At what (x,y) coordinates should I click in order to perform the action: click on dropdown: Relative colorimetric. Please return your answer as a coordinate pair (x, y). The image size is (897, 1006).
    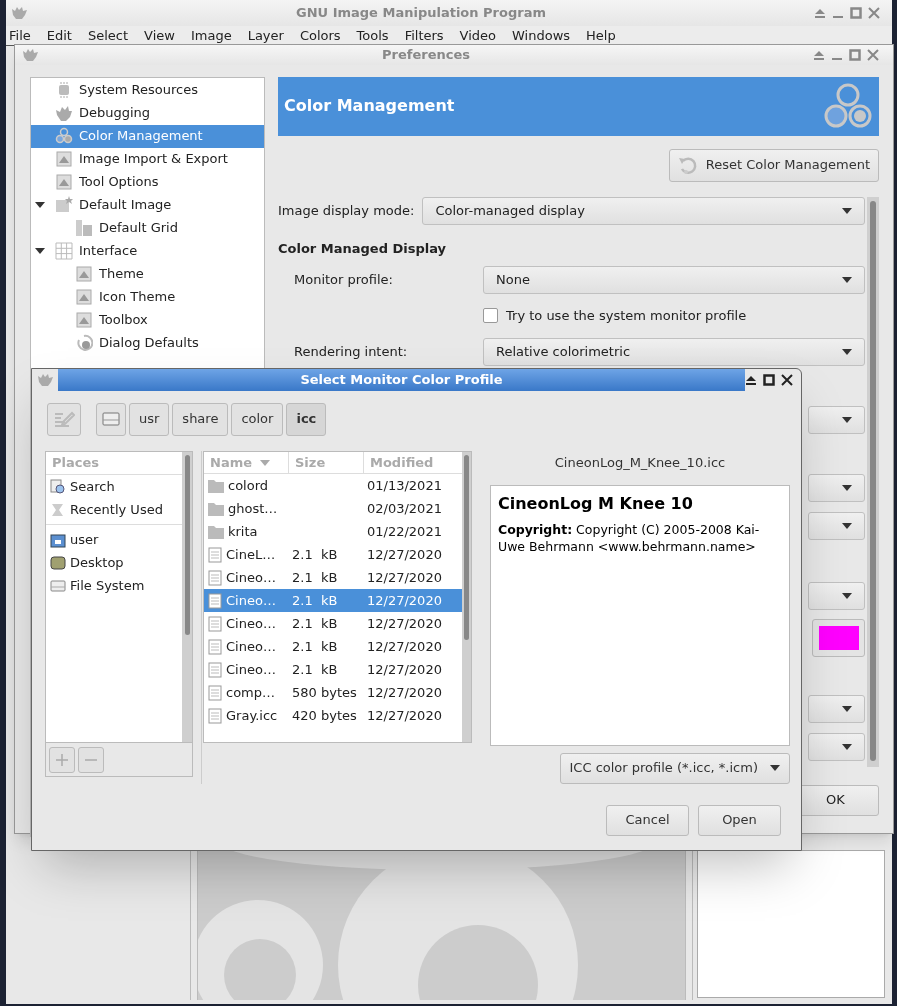
    Looking at the image, I should click on (674, 351).